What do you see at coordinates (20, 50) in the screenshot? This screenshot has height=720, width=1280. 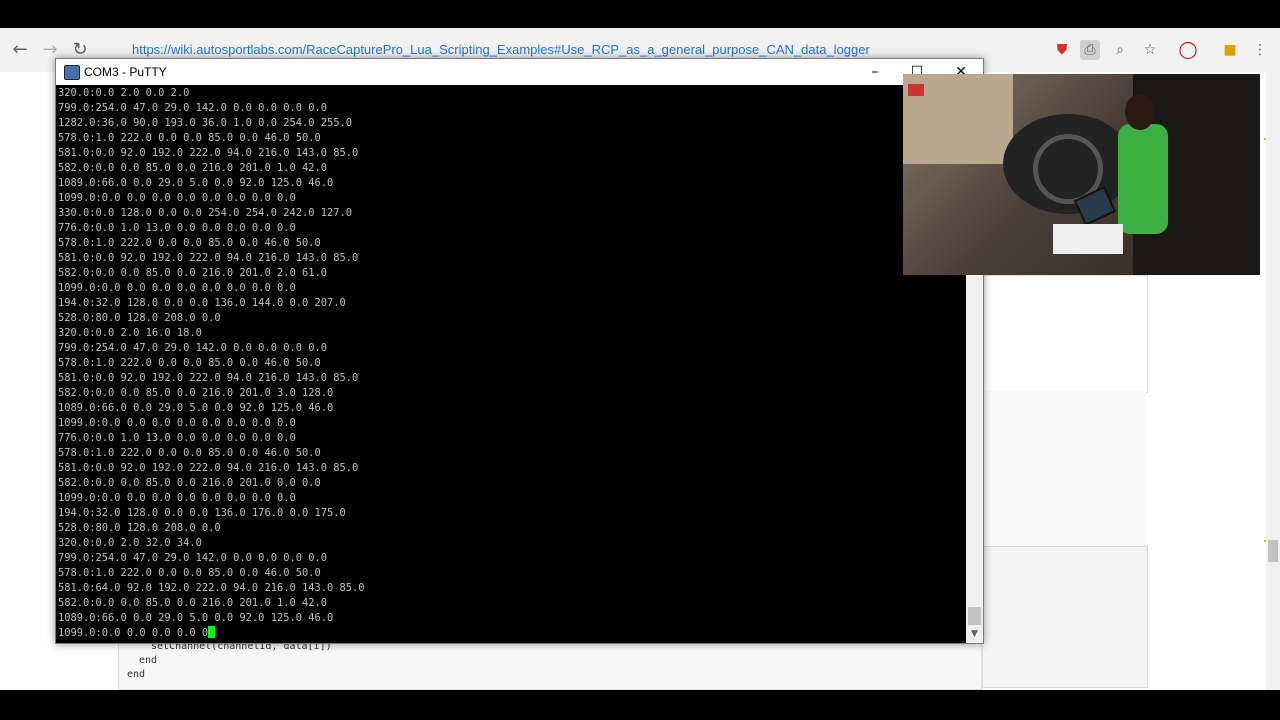 I see `arrow-left-icon: ←` at bounding box center [20, 50].